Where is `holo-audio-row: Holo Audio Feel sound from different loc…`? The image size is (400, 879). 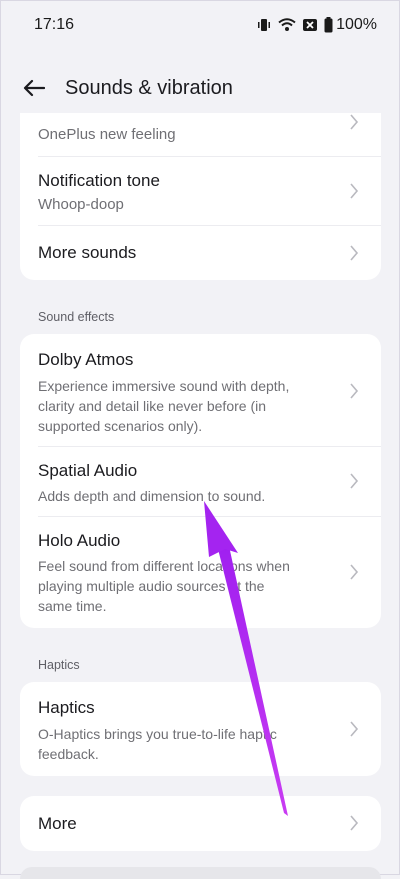
holo-audio-row: Holo Audio Feel sound from different loc… is located at coordinates (200, 572).